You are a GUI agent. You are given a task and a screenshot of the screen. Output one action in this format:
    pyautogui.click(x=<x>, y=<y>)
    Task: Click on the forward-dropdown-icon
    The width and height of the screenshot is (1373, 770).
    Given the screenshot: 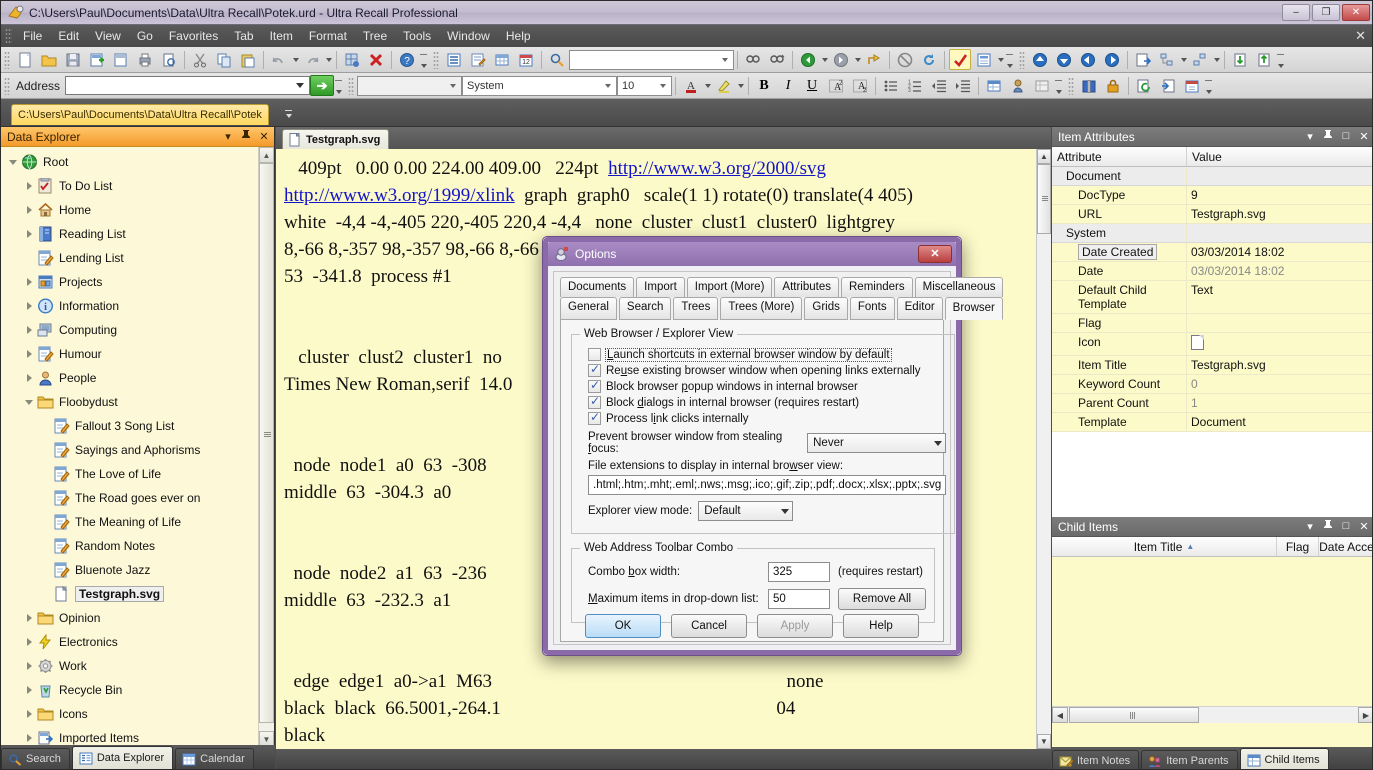 What is the action you would take?
    pyautogui.click(x=857, y=59)
    